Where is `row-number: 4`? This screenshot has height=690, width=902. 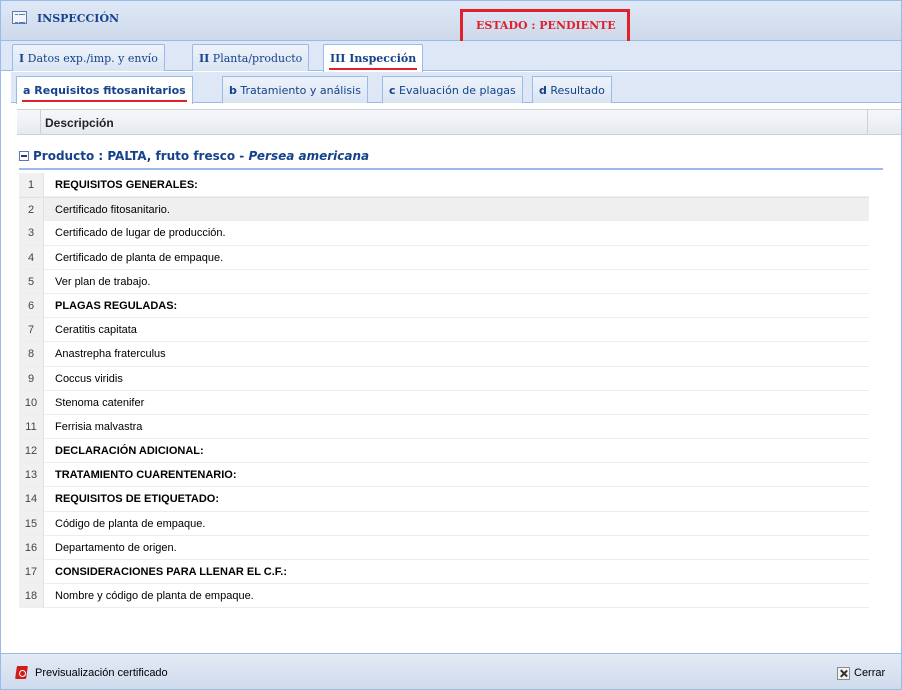 row-number: 4 is located at coordinates (31, 257).